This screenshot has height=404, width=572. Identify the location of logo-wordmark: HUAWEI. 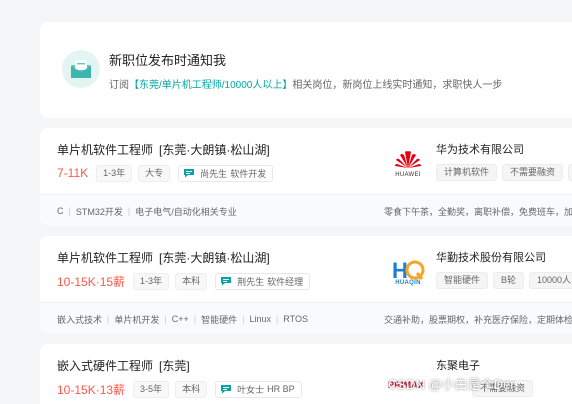
(408, 175).